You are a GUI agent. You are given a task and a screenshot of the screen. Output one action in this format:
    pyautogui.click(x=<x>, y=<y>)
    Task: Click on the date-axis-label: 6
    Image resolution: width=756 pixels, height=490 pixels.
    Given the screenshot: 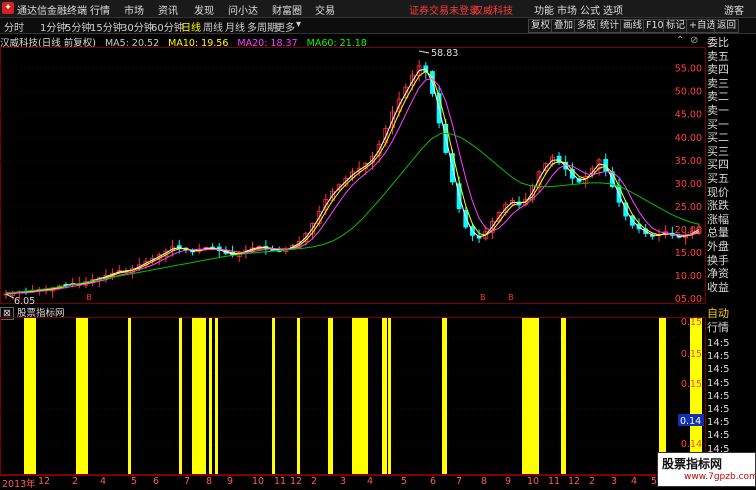 What is the action you would take?
    pyautogui.click(x=433, y=481)
    